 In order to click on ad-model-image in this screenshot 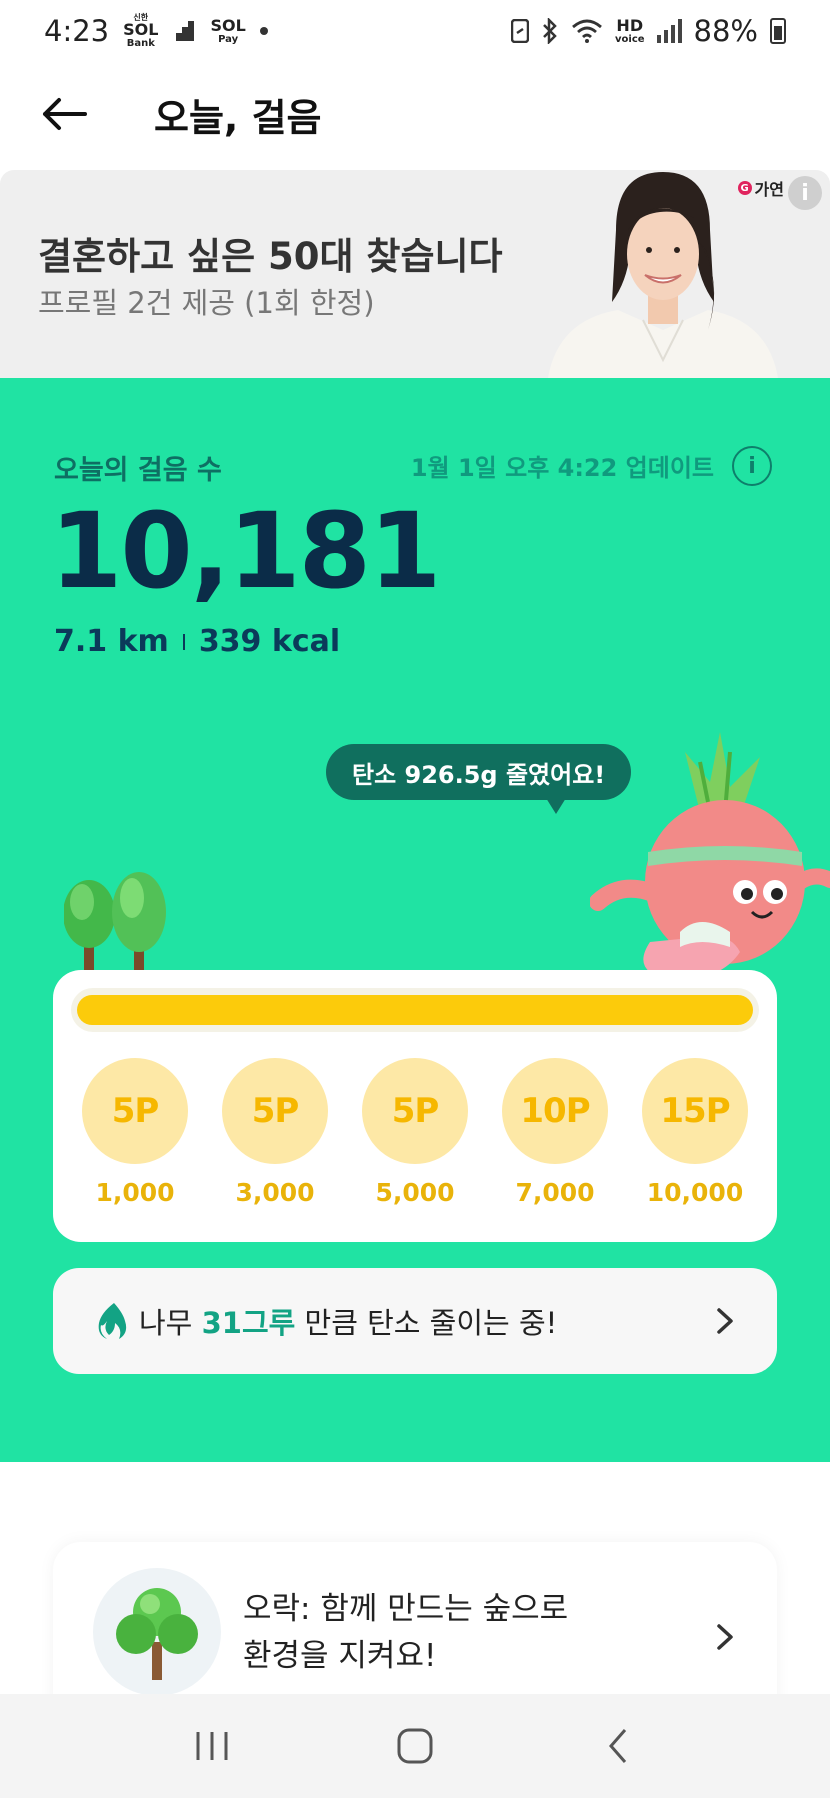, I will do `click(663, 275)`.